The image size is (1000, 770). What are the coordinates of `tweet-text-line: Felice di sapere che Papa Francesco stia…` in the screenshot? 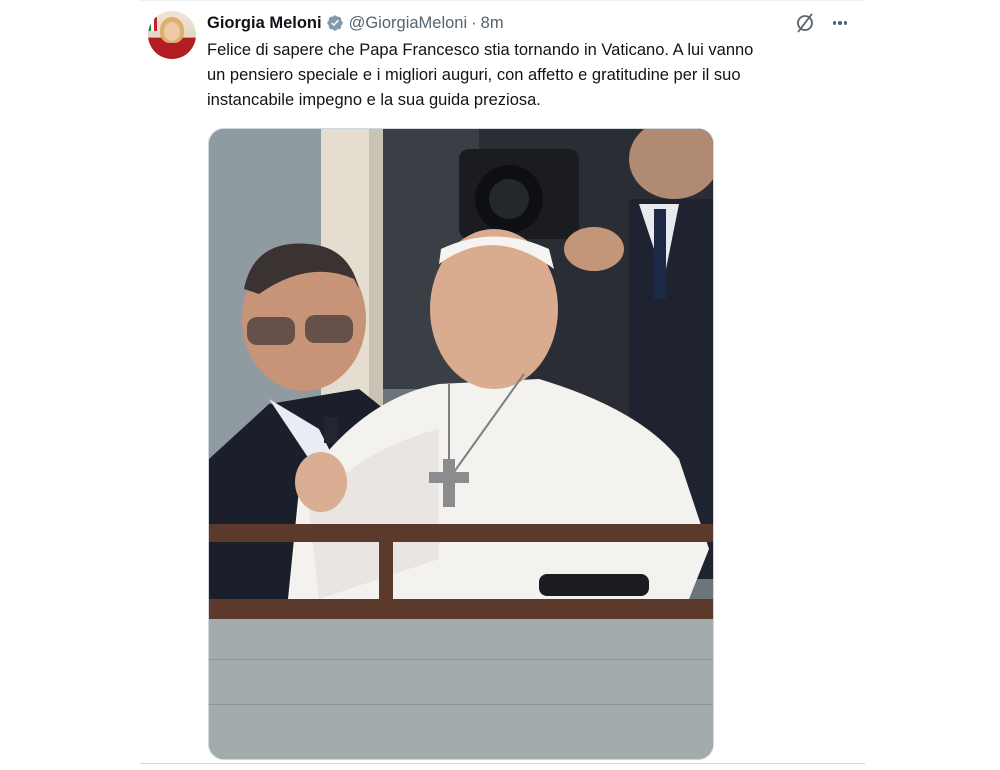 It's located at (480, 50).